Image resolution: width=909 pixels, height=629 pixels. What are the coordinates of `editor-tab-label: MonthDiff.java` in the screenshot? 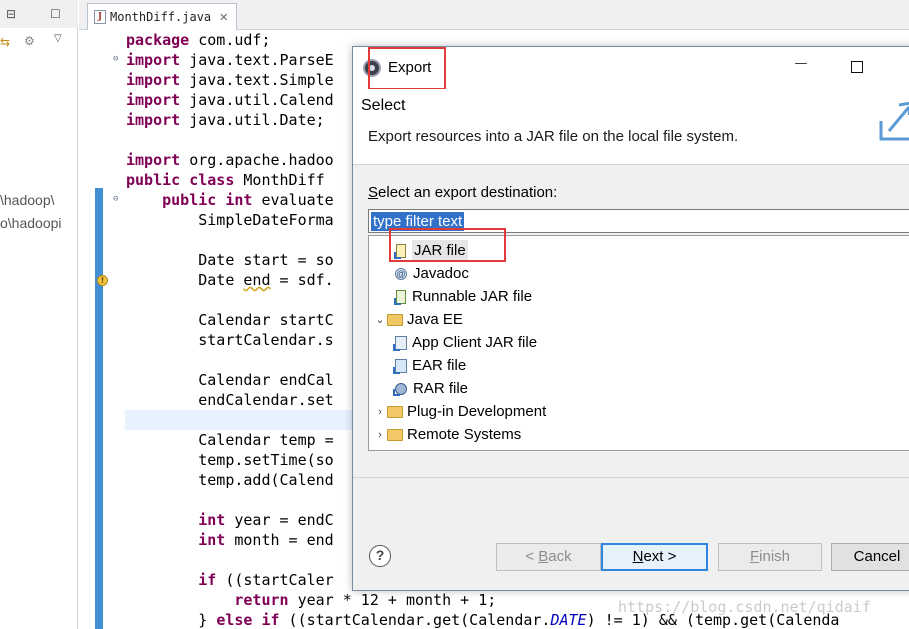 It's located at (161, 17).